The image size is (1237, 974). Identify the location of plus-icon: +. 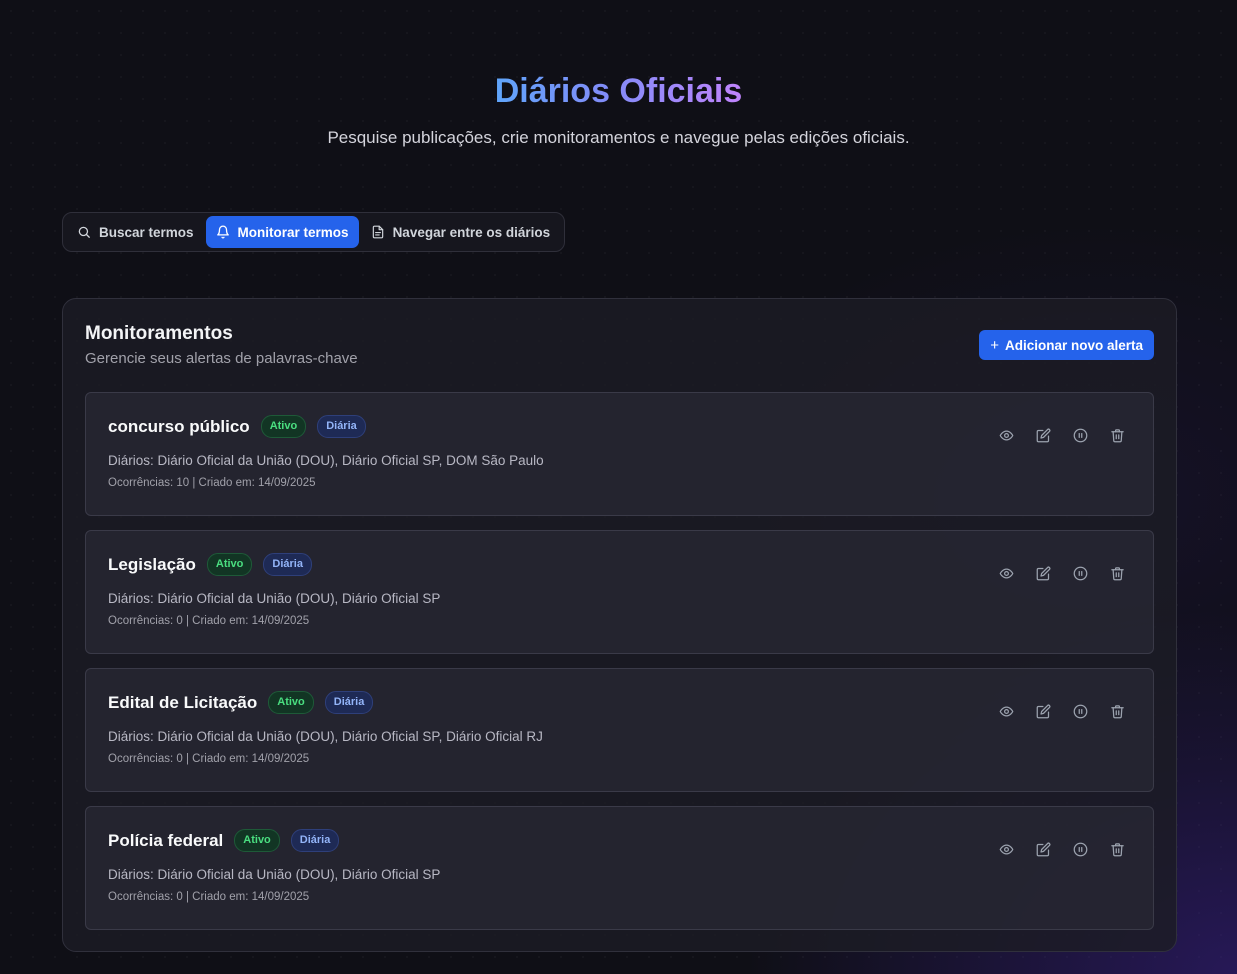
(994, 345).